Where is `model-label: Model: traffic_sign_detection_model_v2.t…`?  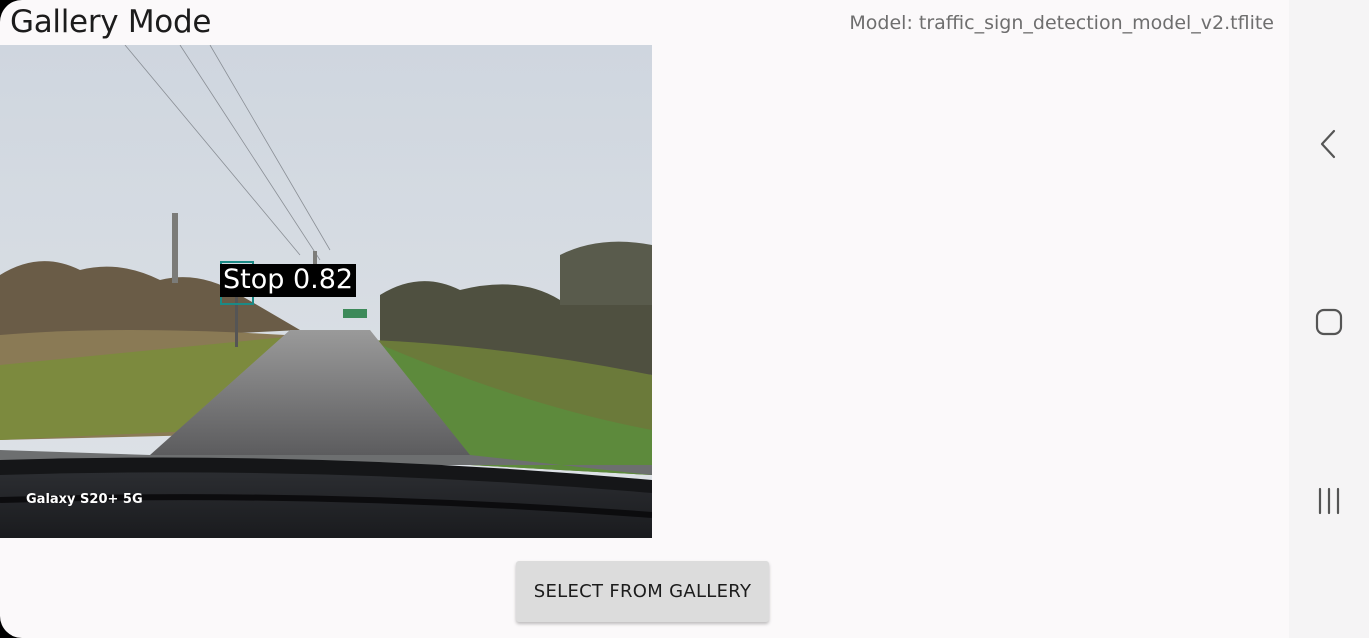
model-label: Model: traffic_sign_detection_model_v2.t… is located at coordinates (1061, 23).